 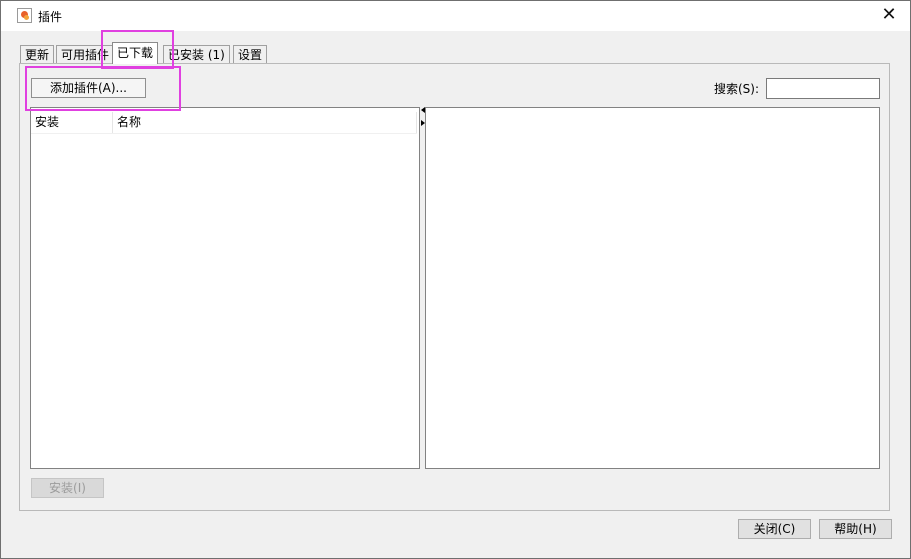 I want to click on tab-settings: 设置, so click(x=250, y=54).